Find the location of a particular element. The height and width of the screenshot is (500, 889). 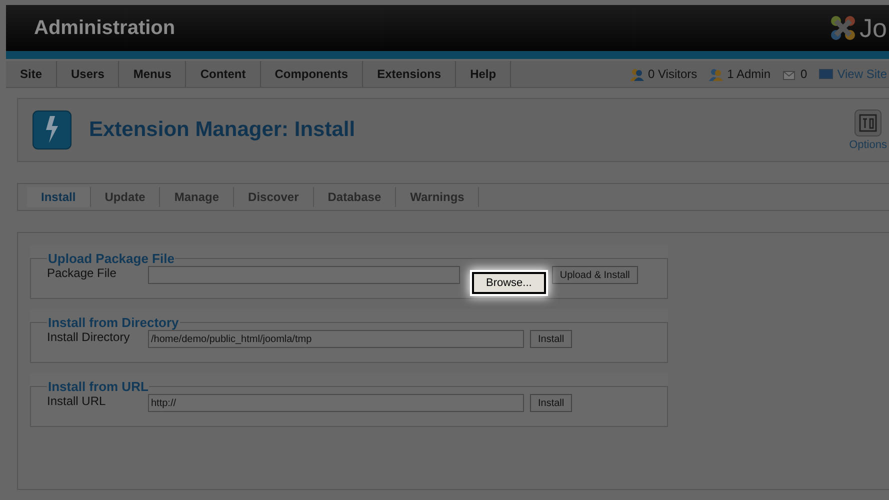

view-site-link: View Site is located at coordinates (862, 74).